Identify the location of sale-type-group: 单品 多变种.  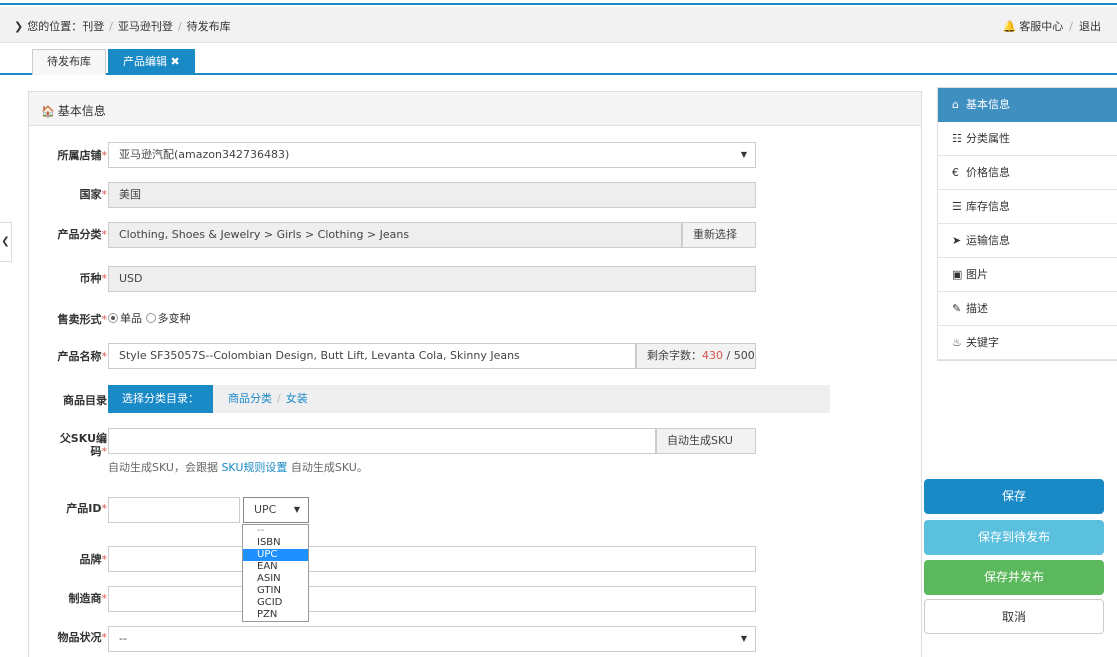
(149, 318).